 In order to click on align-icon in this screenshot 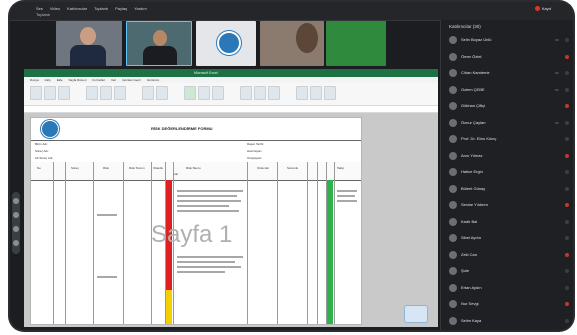, I will do `click(148, 93)`.